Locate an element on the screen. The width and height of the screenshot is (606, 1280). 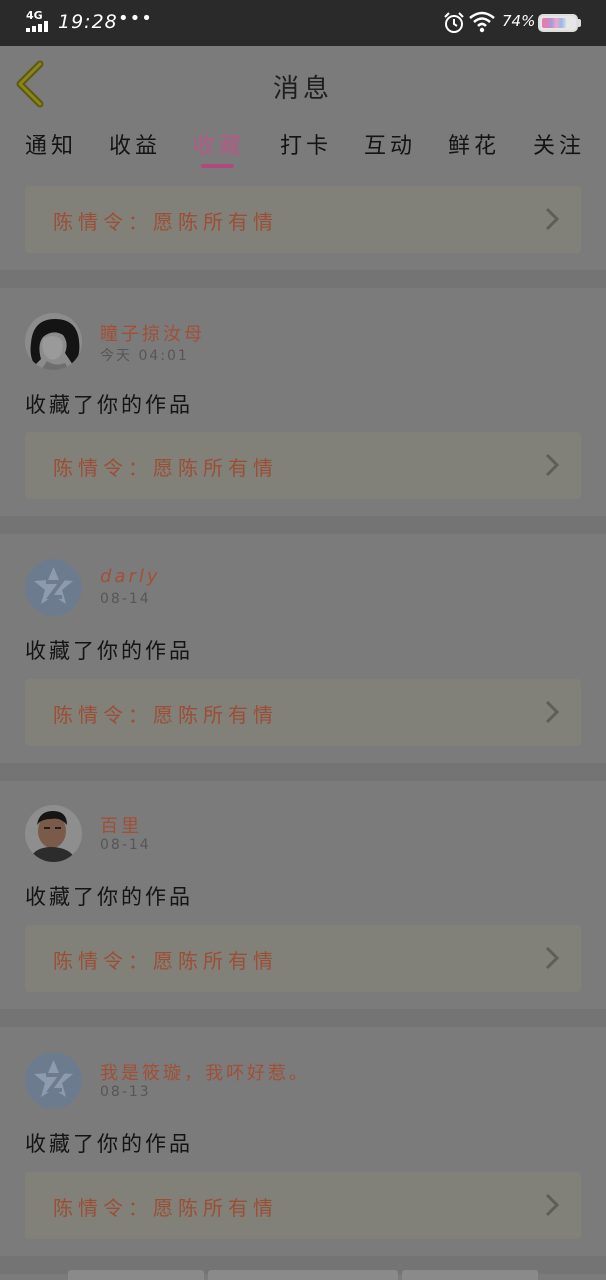
battery-tip is located at coordinates (579, 23).